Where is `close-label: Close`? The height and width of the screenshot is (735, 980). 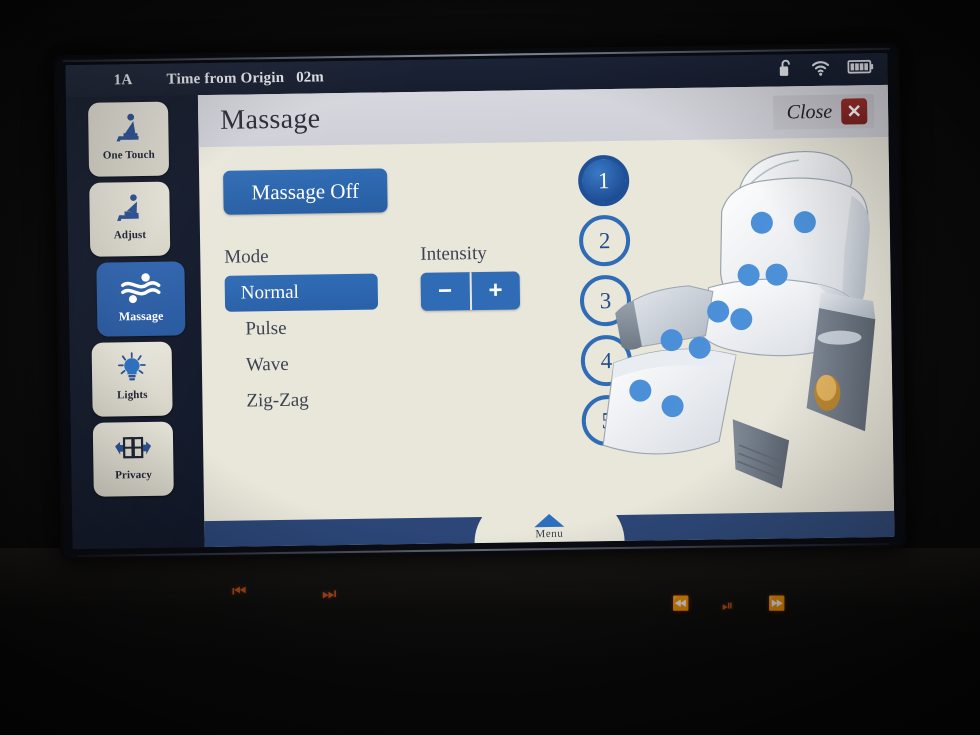
close-label: Close is located at coordinates (809, 111).